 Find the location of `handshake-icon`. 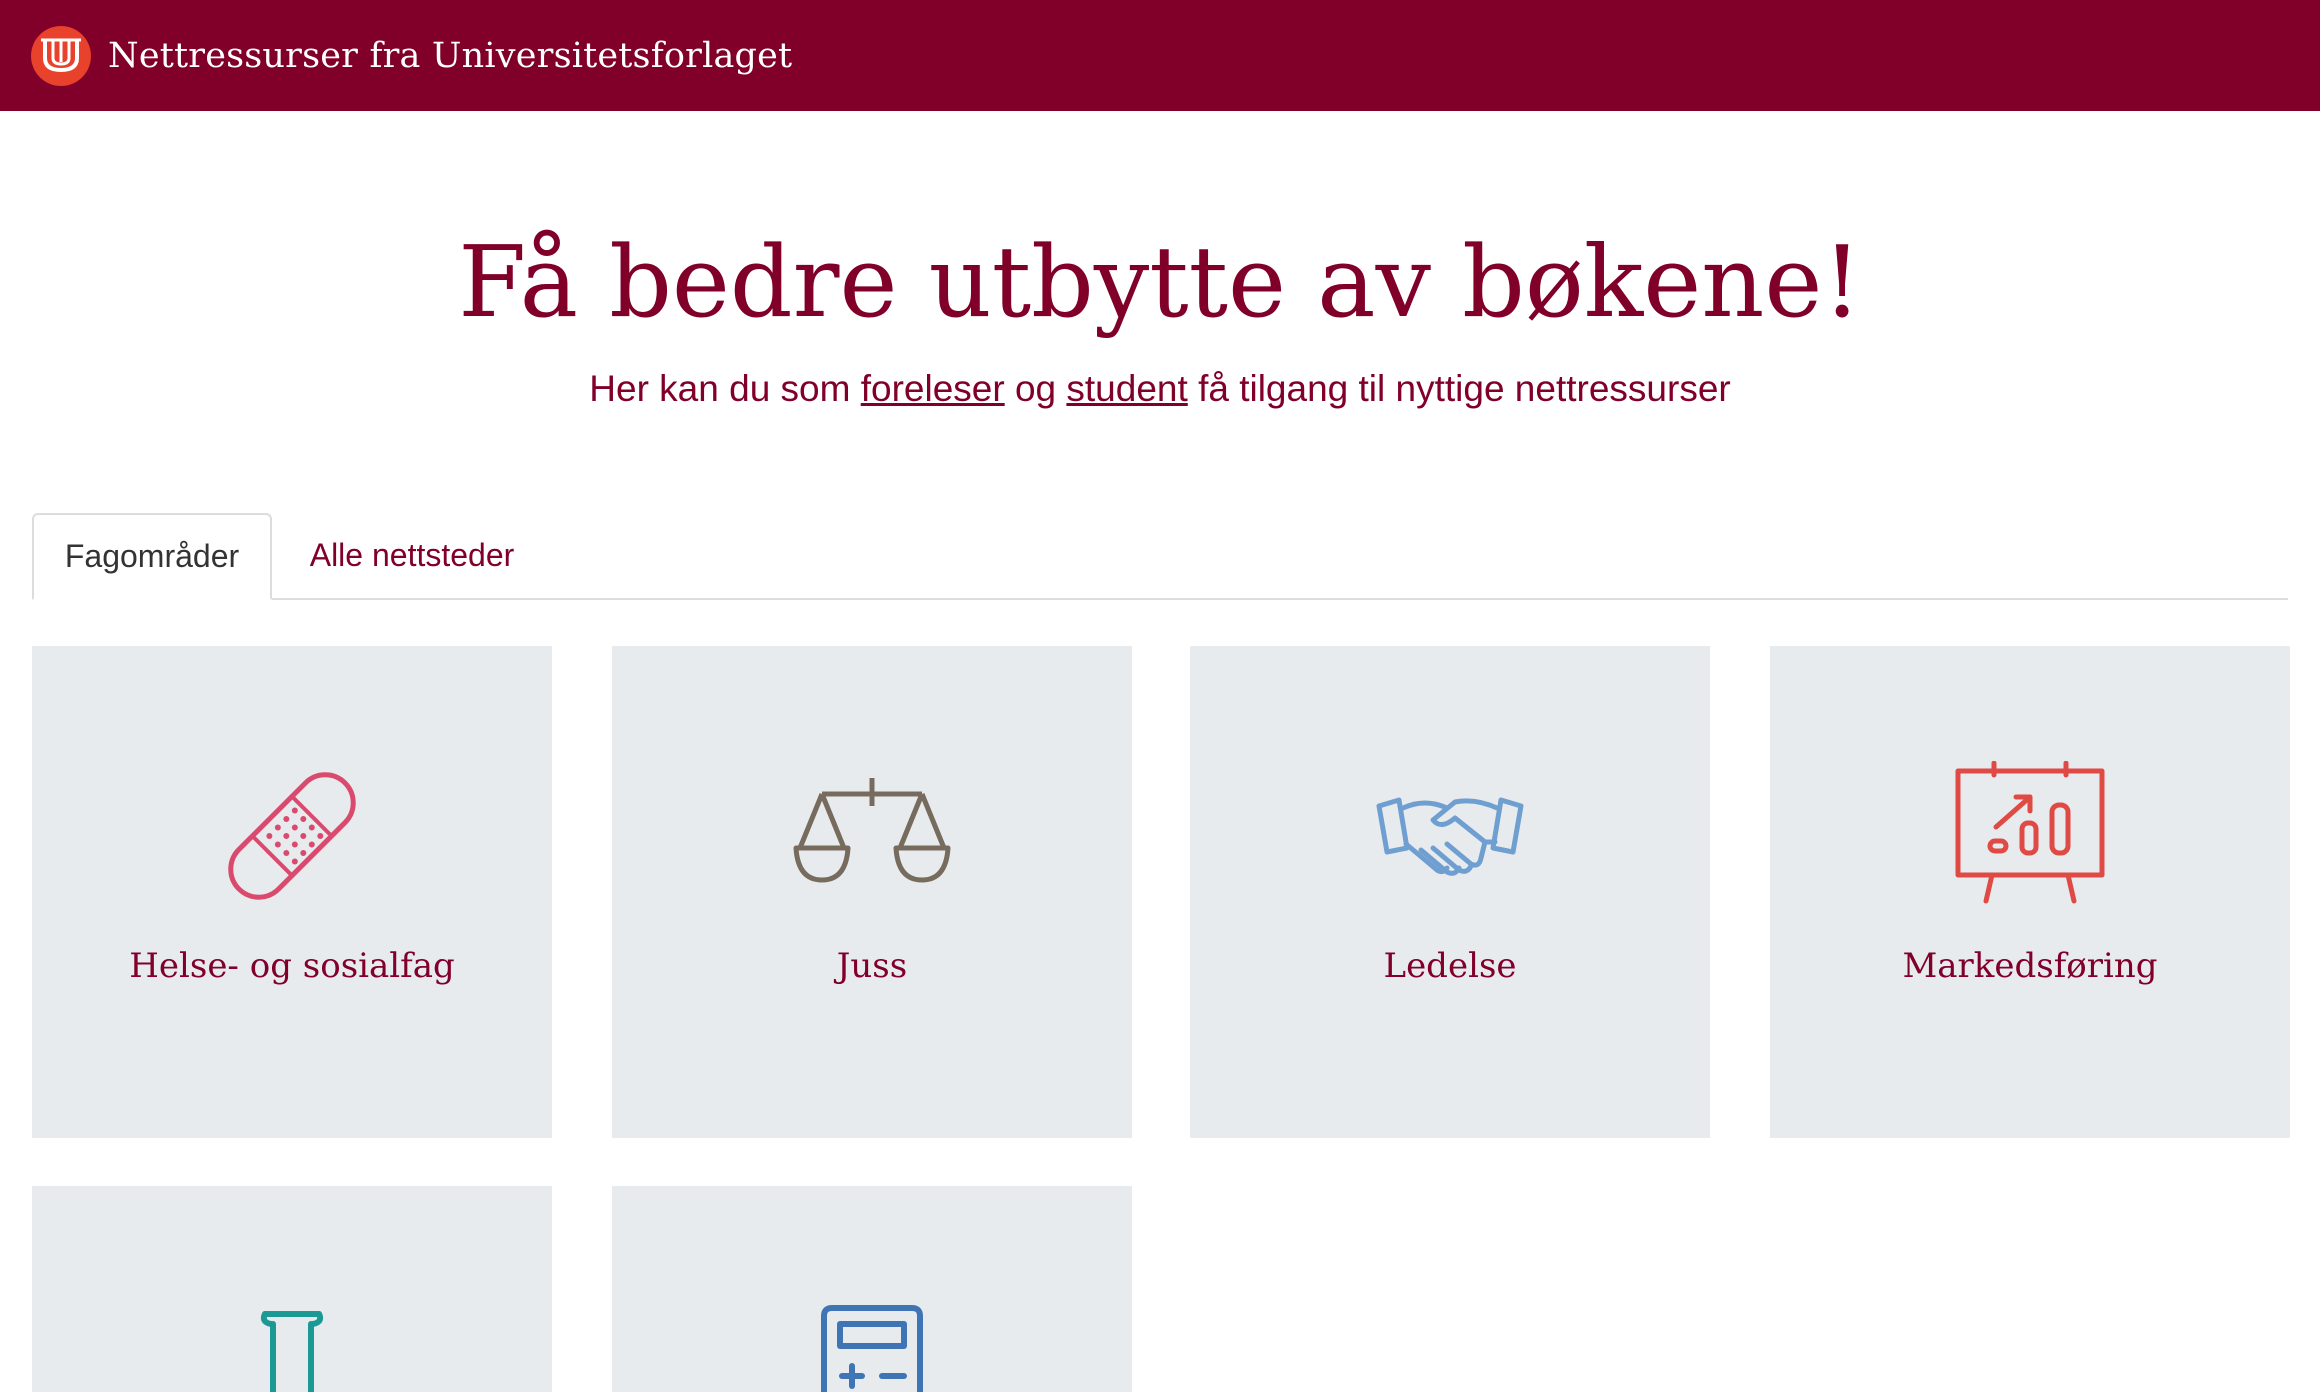

handshake-icon is located at coordinates (1450, 836).